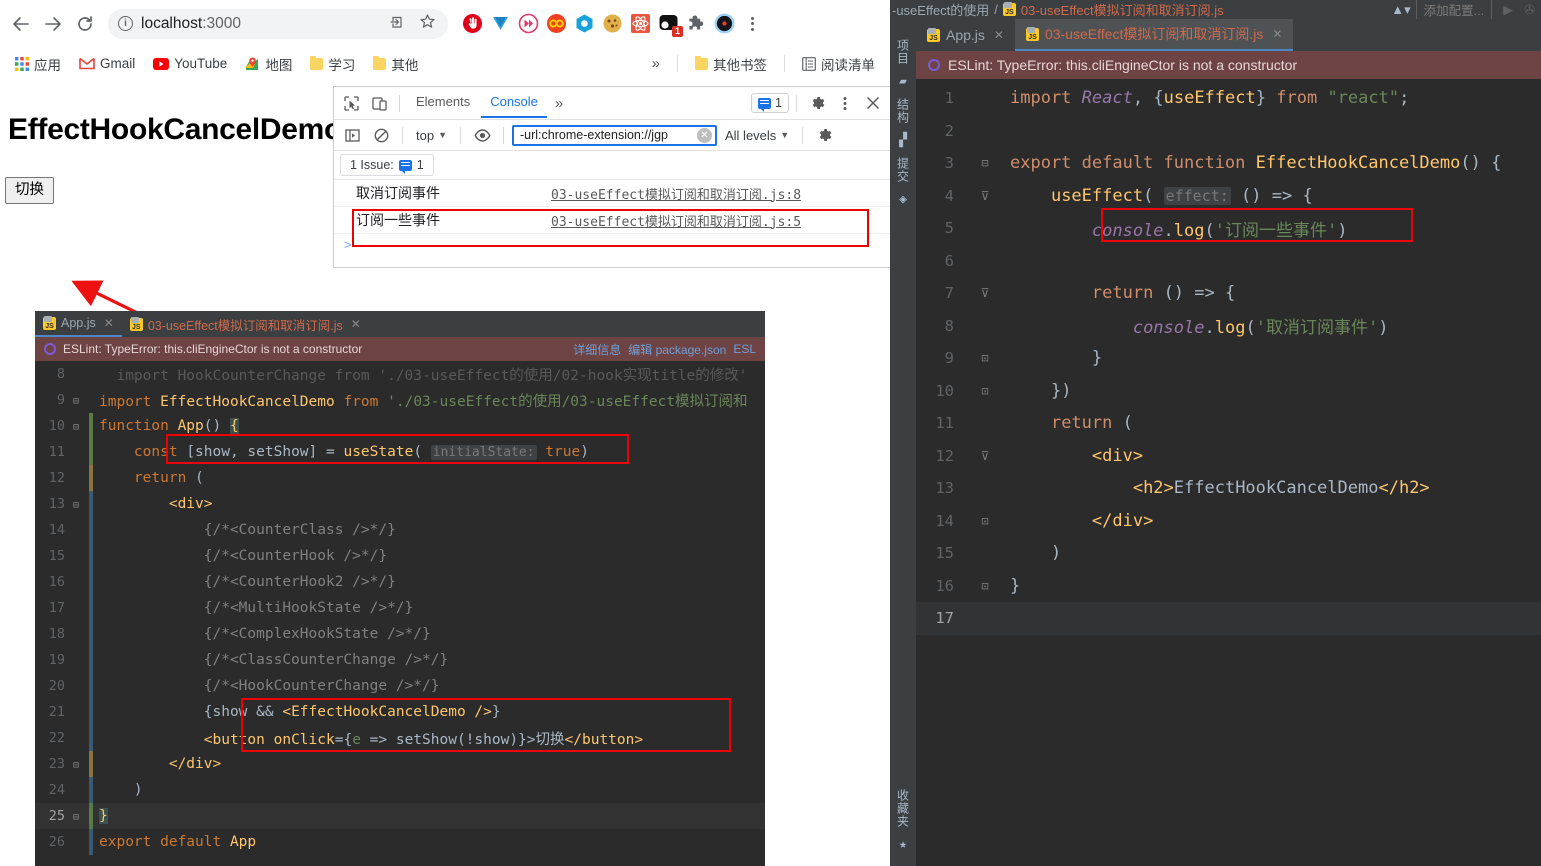  What do you see at coordinates (400, 556) in the screenshot?
I see `code-line: 15 {/*<CounterHook />*/}` at bounding box center [400, 556].